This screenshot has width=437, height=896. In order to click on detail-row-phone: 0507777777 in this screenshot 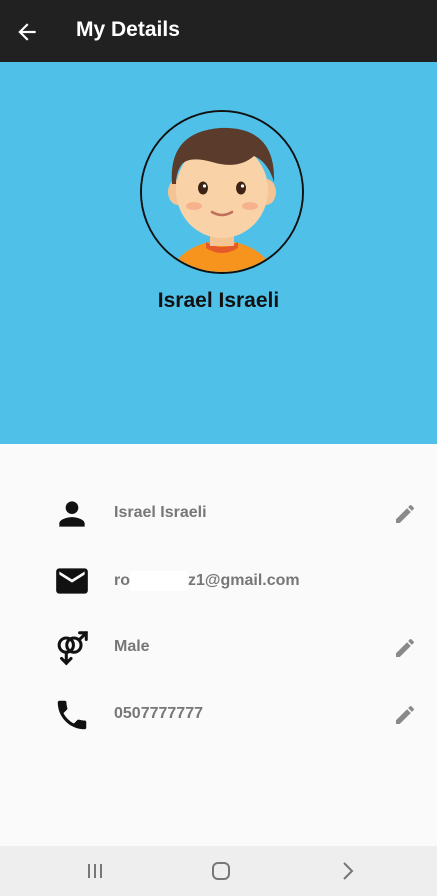, I will do `click(218, 715)`.